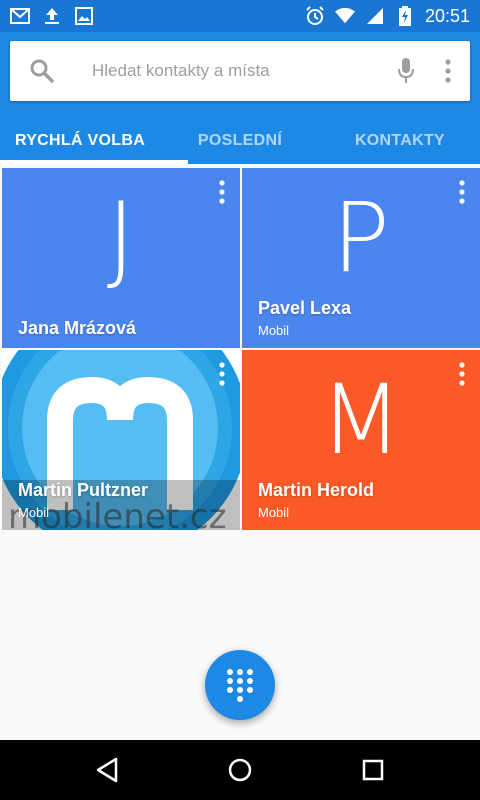 The height and width of the screenshot is (800, 480). What do you see at coordinates (448, 71) in the screenshot?
I see `overflow-menu-icon` at bounding box center [448, 71].